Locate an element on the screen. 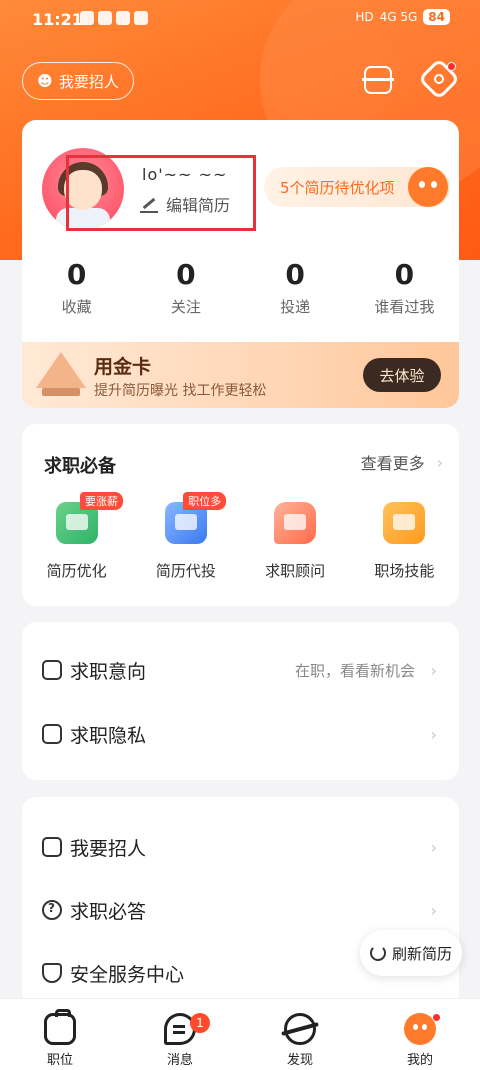 The width and height of the screenshot is (480, 1070). tool-label: 简历代投 is located at coordinates (185, 571).